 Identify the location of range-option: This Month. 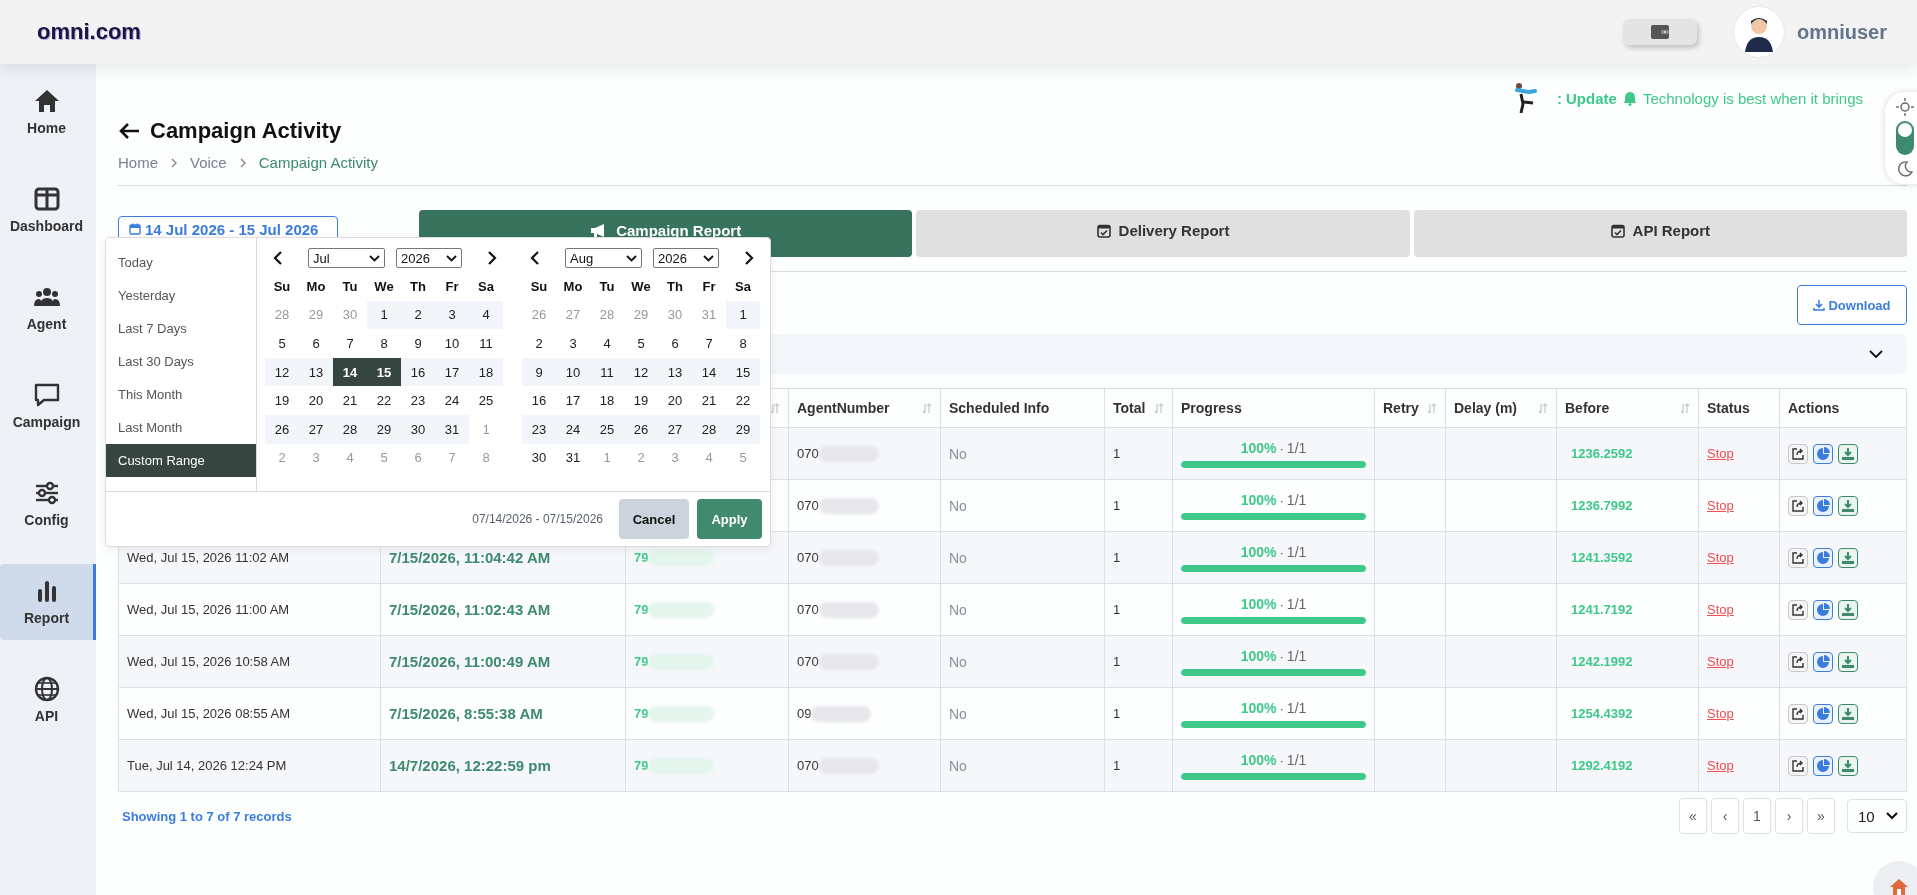
(181, 394).